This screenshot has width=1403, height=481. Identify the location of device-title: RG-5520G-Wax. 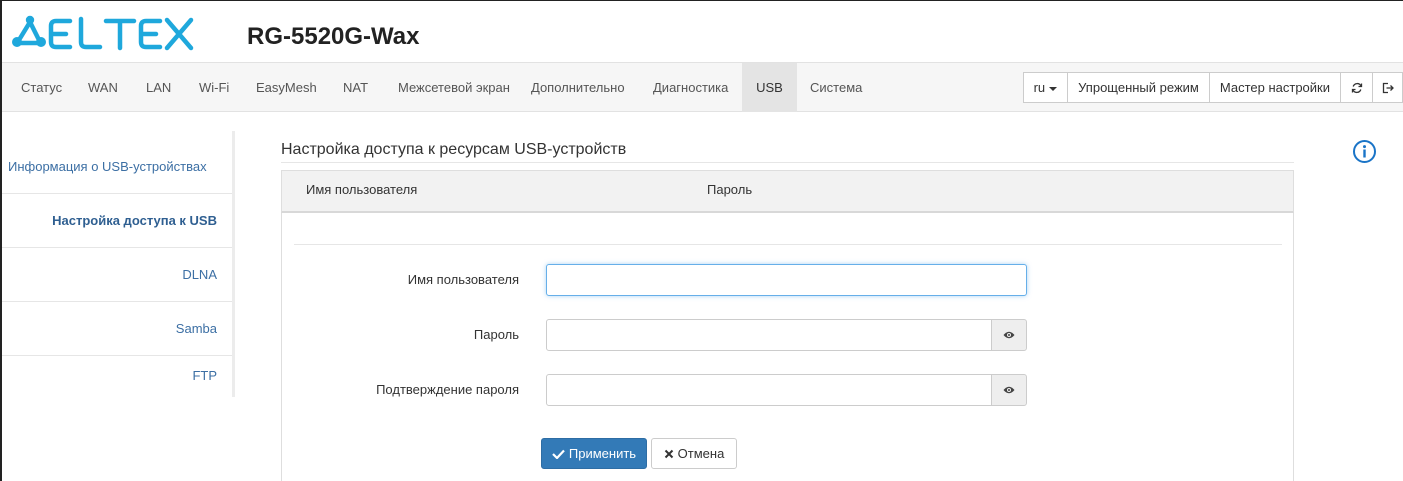
(333, 36).